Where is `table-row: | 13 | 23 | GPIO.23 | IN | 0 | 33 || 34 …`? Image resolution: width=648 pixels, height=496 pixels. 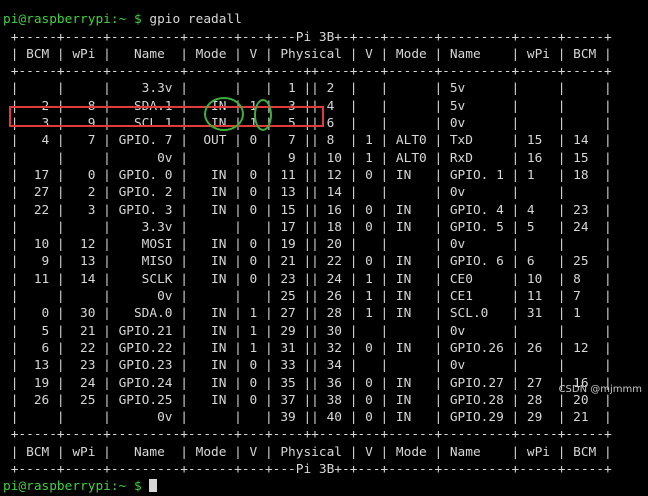 table-row: | 13 | 23 | GPIO.23 | IN | 0 | 33 || 34 … is located at coordinates (307, 366).